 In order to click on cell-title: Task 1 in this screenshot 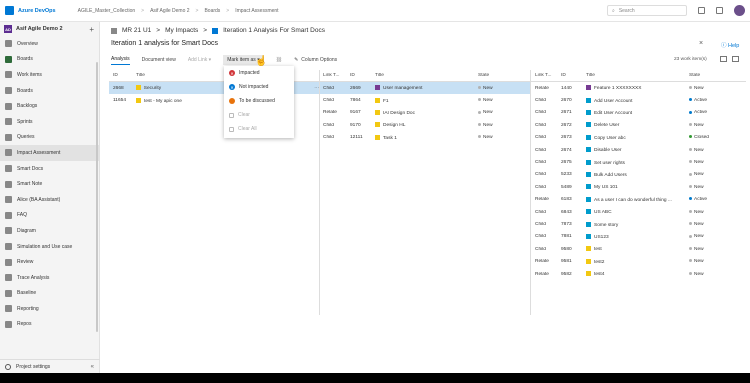, I will do `click(426, 137)`.